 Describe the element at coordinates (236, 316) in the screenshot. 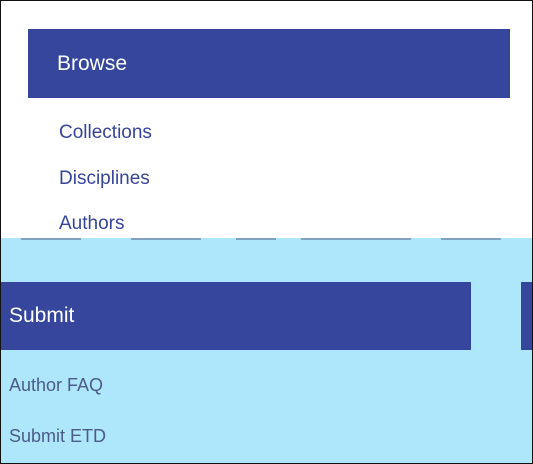

I see `submit-header: Submit` at that location.